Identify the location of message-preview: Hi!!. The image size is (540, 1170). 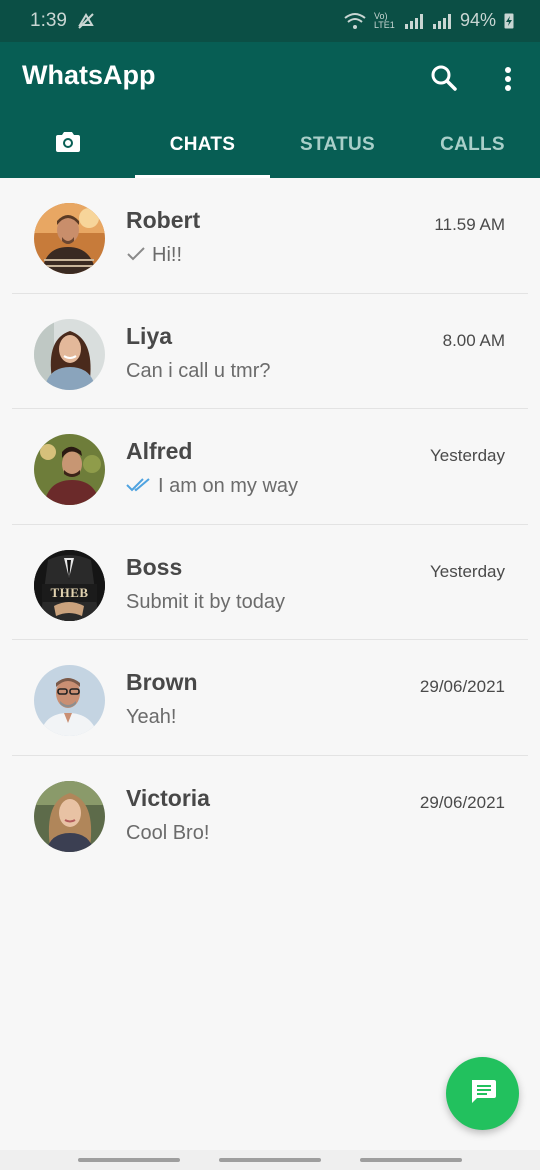
(154, 255).